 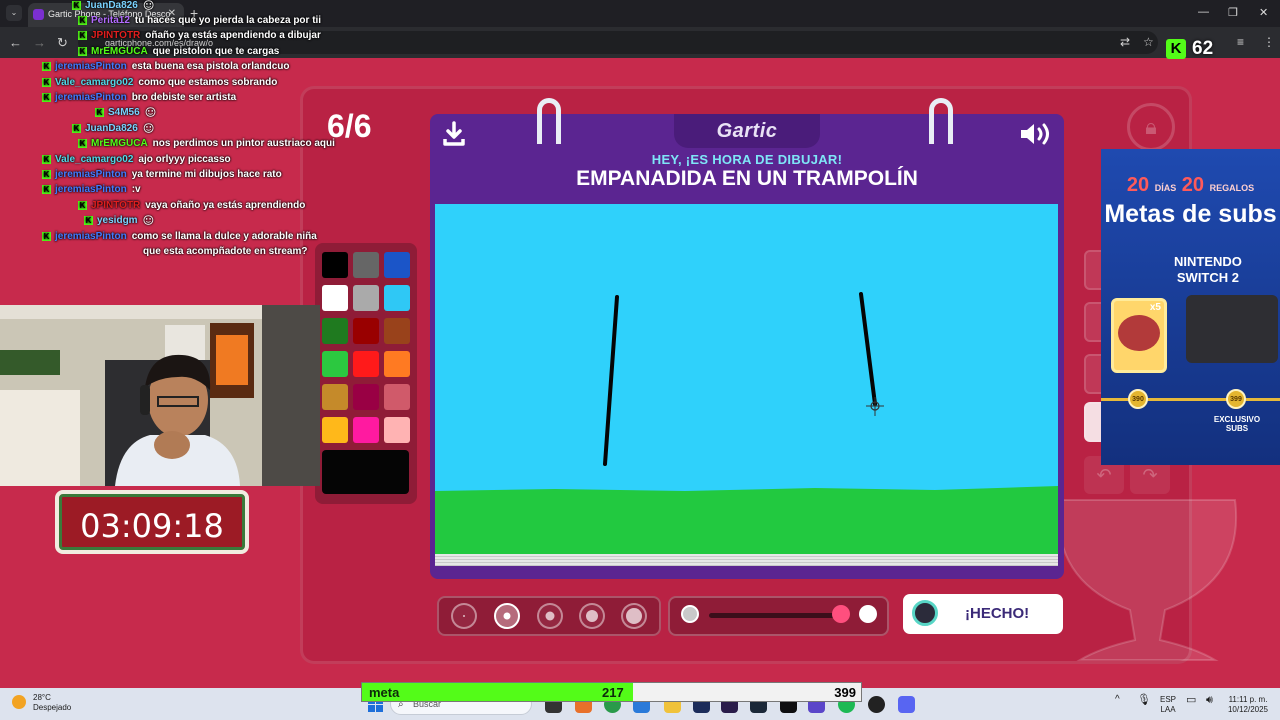 What do you see at coordinates (983, 614) in the screenshot?
I see `done-button: ¡HECHO!` at bounding box center [983, 614].